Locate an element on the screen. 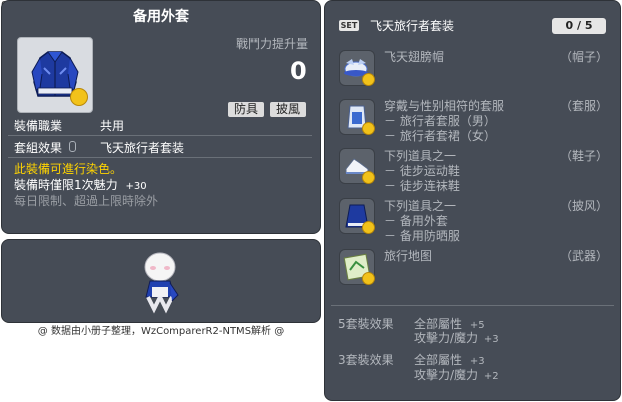 The height and width of the screenshot is (402, 622). set-item-name: 飞天翅膀帽 is located at coordinates (414, 57).